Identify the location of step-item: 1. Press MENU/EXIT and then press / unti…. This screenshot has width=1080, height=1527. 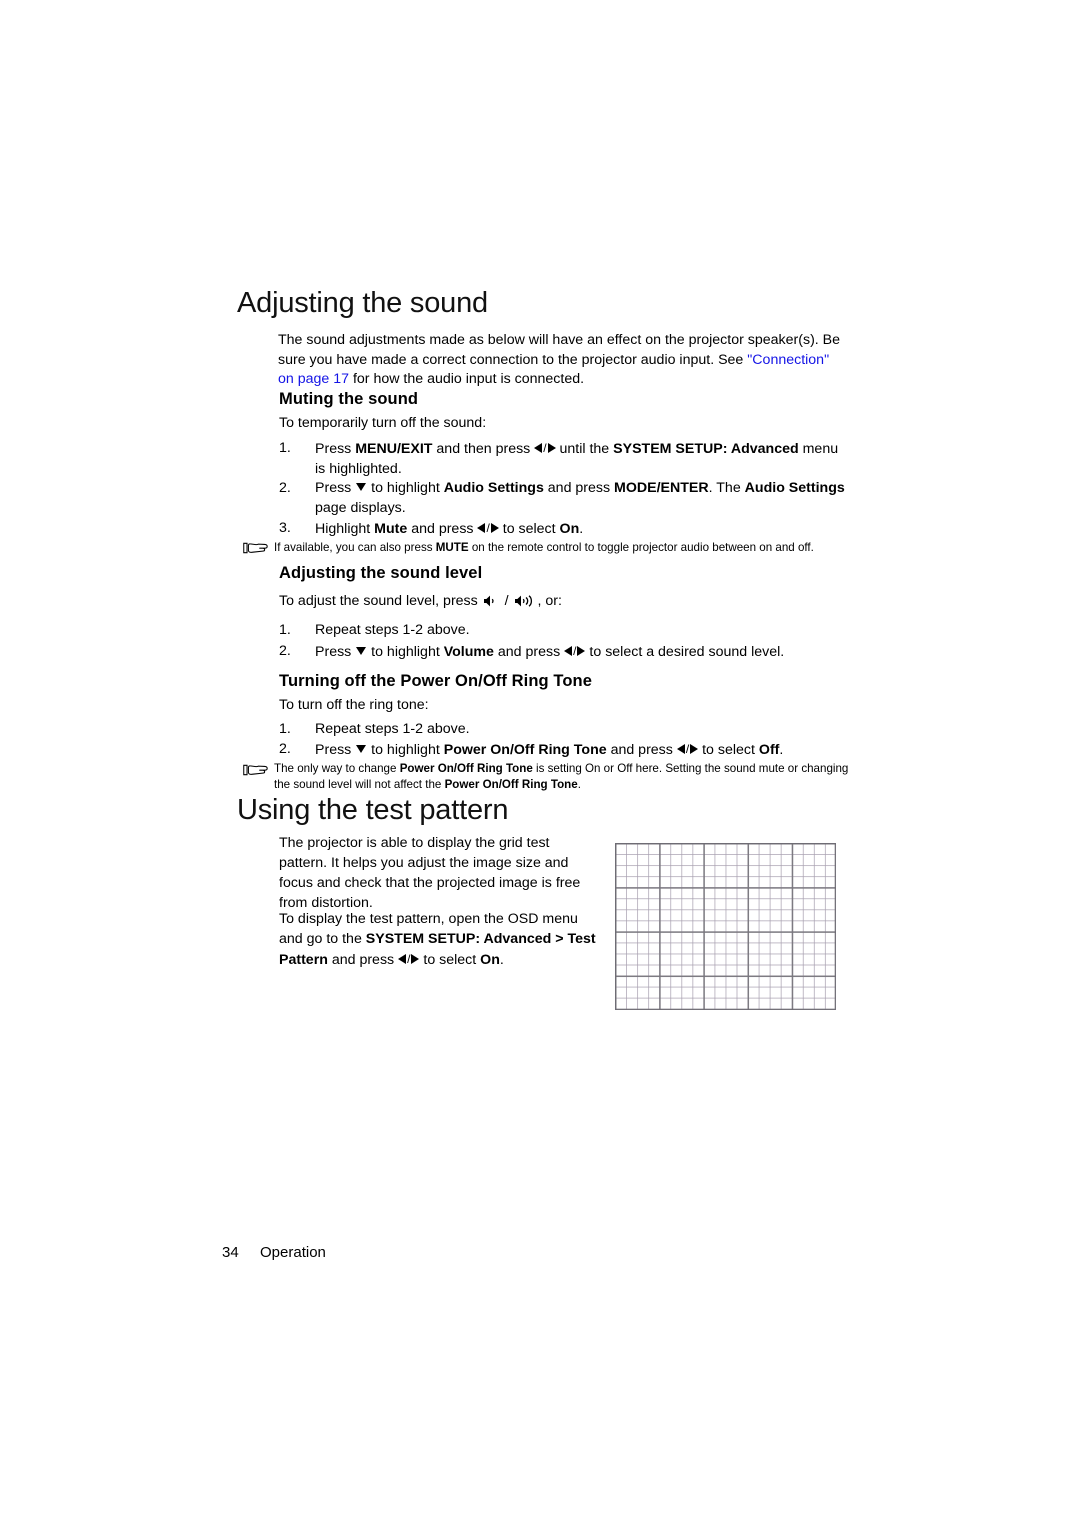
(562, 458).